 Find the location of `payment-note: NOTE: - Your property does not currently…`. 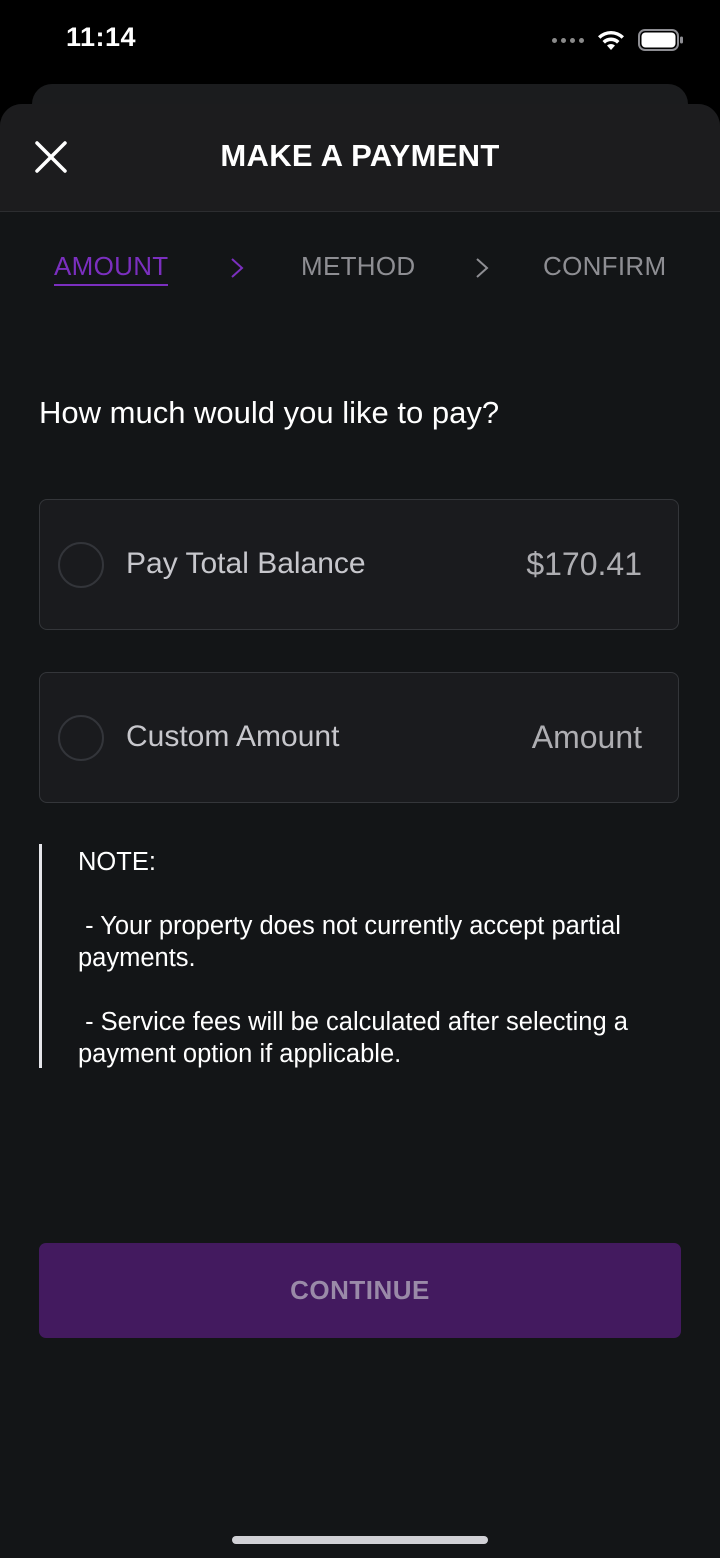

payment-note: NOTE: - Your property does not currently… is located at coordinates (359, 956).